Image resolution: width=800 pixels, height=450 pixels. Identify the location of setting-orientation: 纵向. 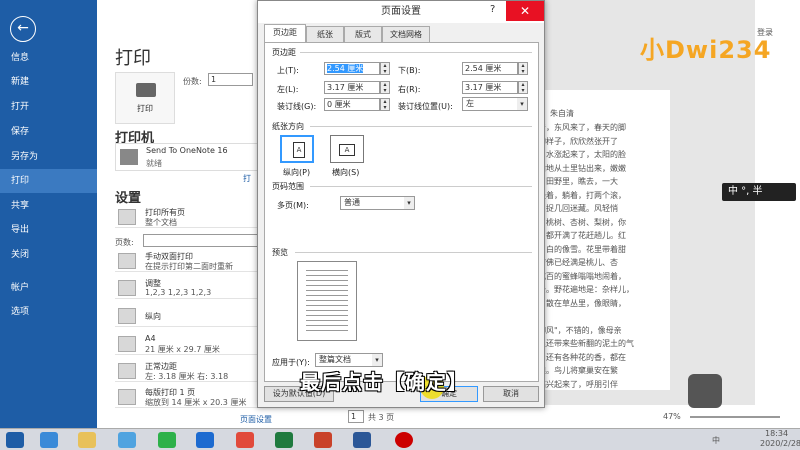
(186, 316).